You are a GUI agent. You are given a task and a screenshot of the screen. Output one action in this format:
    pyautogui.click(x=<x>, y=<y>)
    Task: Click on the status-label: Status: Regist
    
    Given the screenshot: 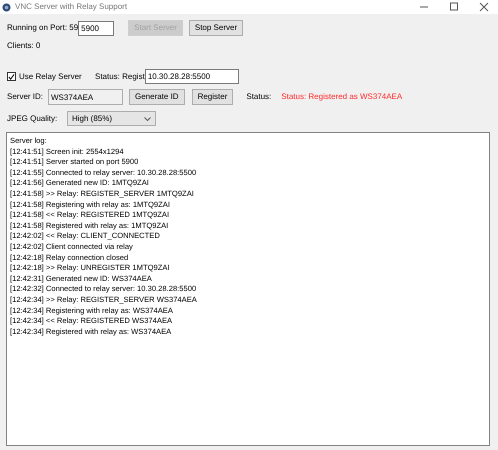 What is the action you would take?
    pyautogui.click(x=120, y=76)
    